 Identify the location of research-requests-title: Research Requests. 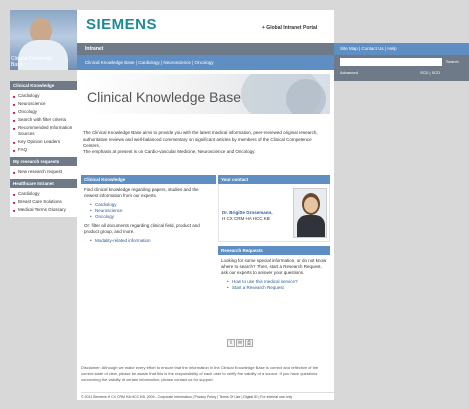
(274, 250).